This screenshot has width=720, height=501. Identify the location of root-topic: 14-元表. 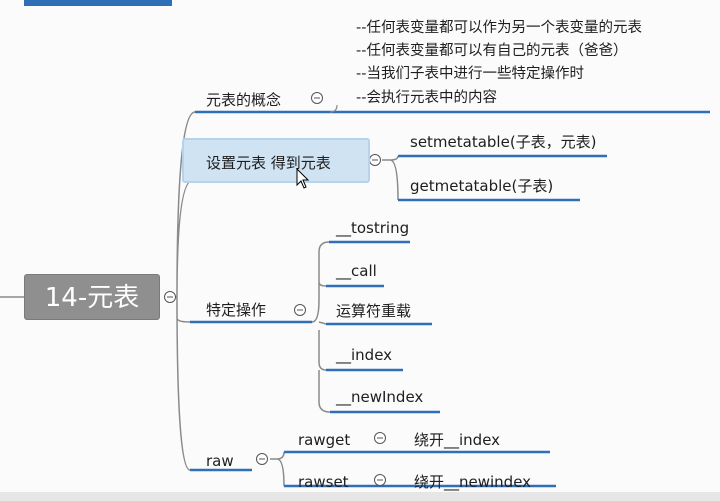
(92, 297).